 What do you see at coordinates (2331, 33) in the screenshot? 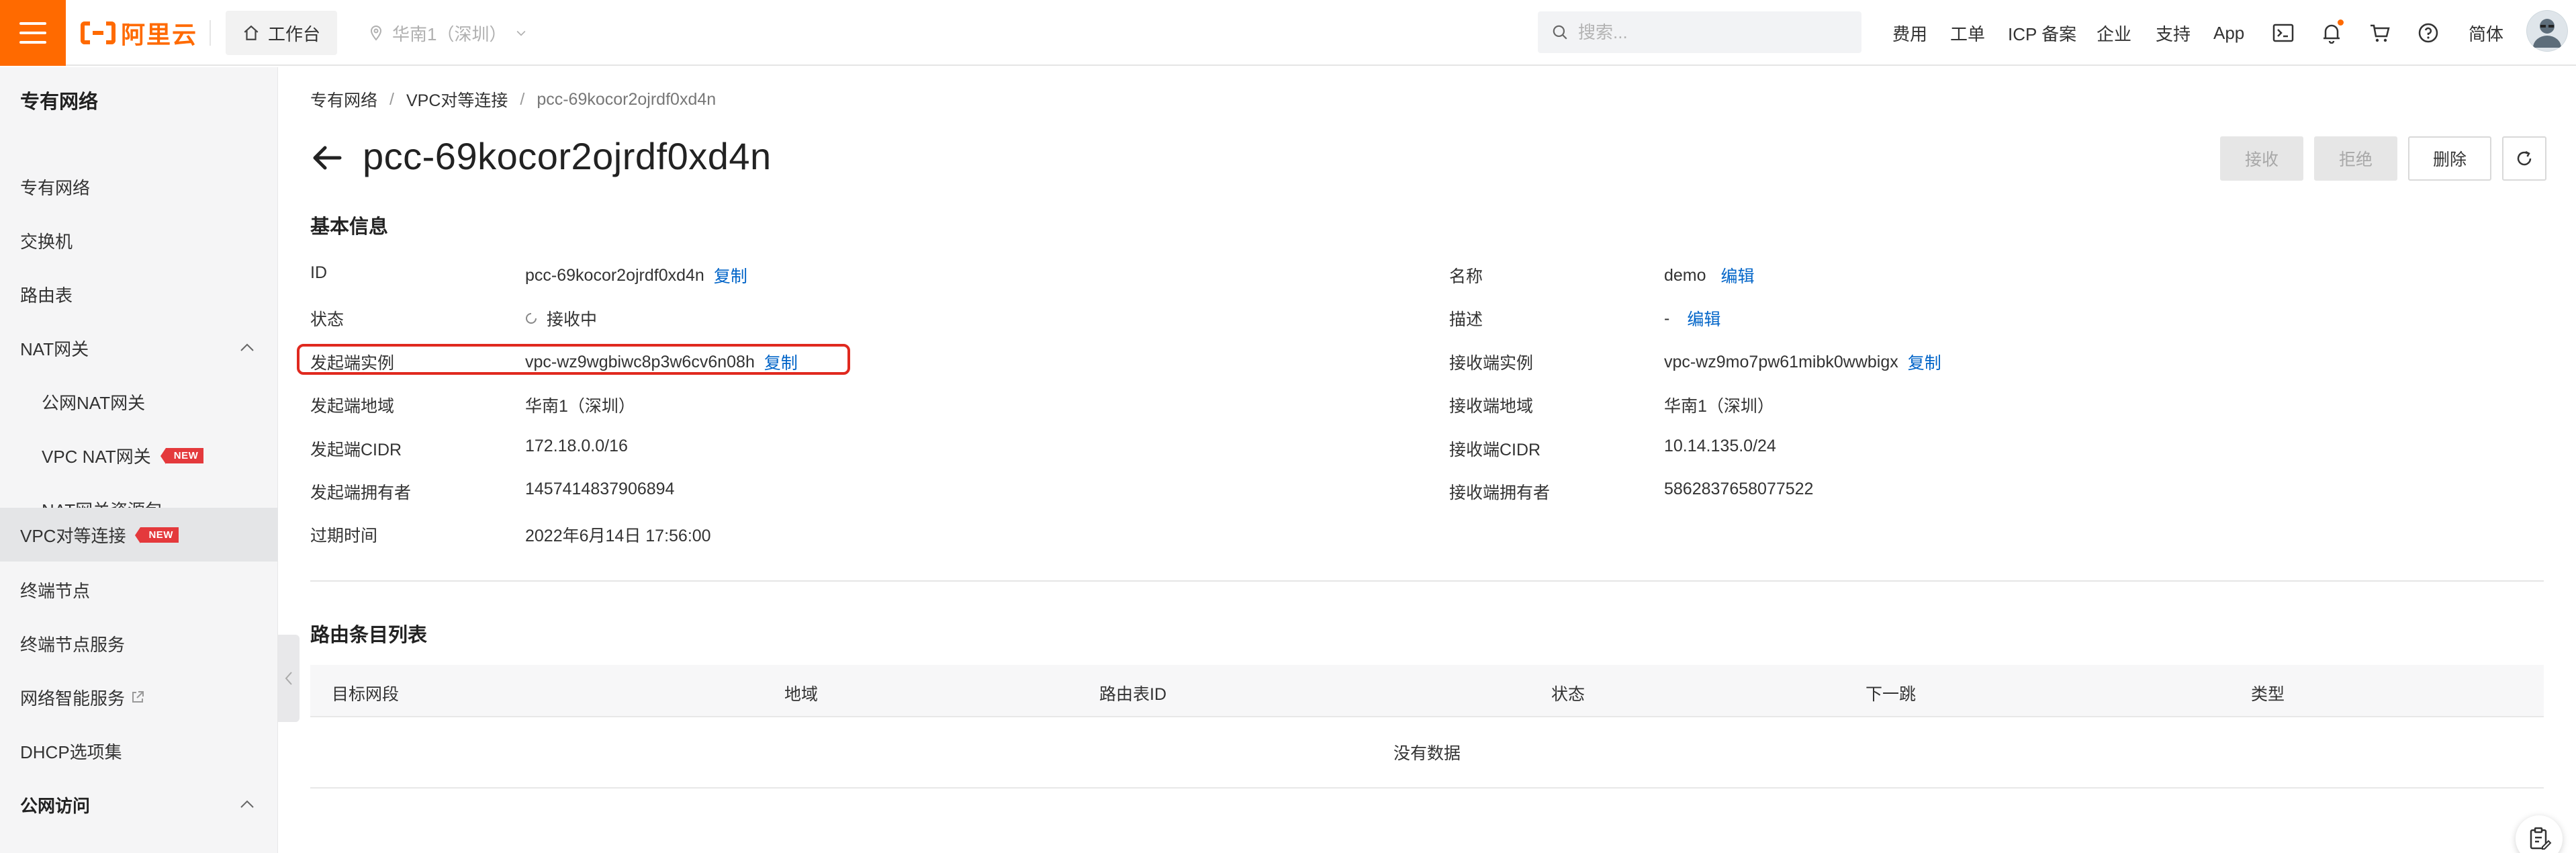
I see `bell-icon` at bounding box center [2331, 33].